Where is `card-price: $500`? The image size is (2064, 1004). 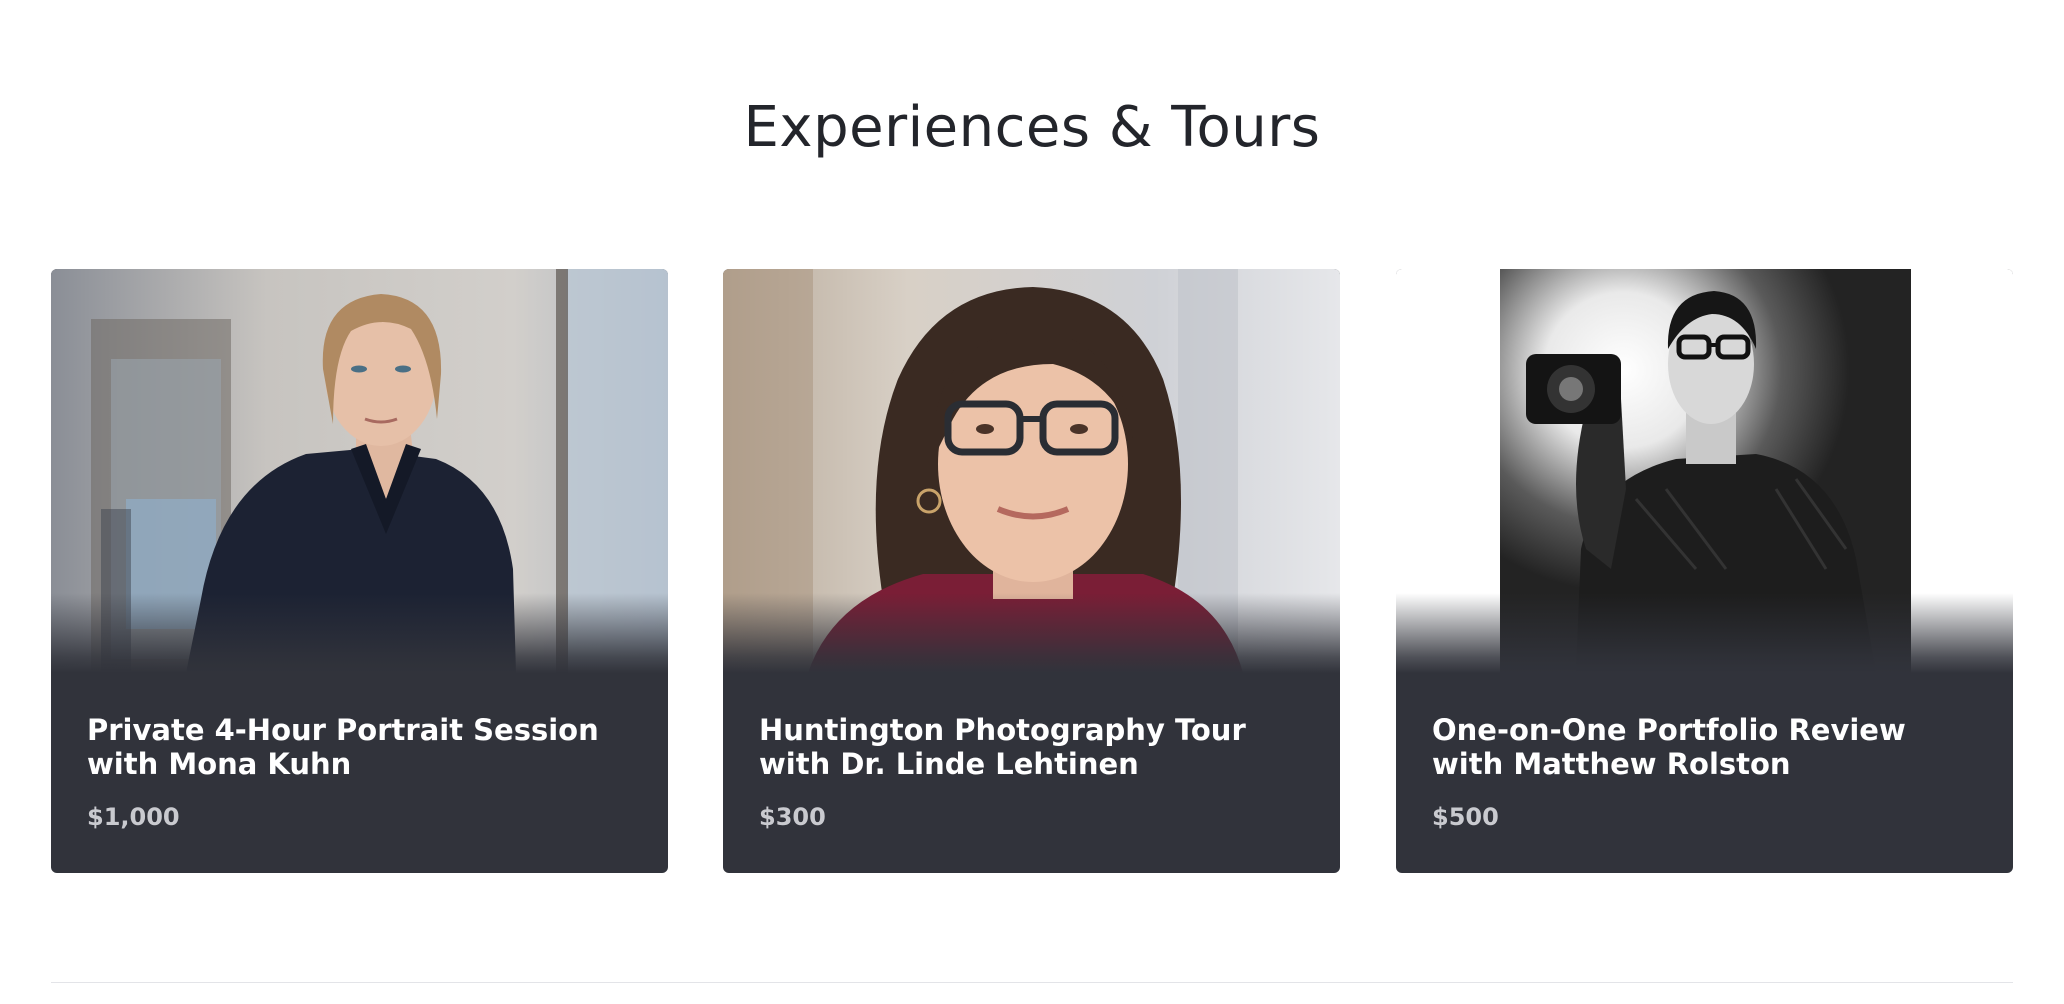
card-price: $500 is located at coordinates (1465, 817).